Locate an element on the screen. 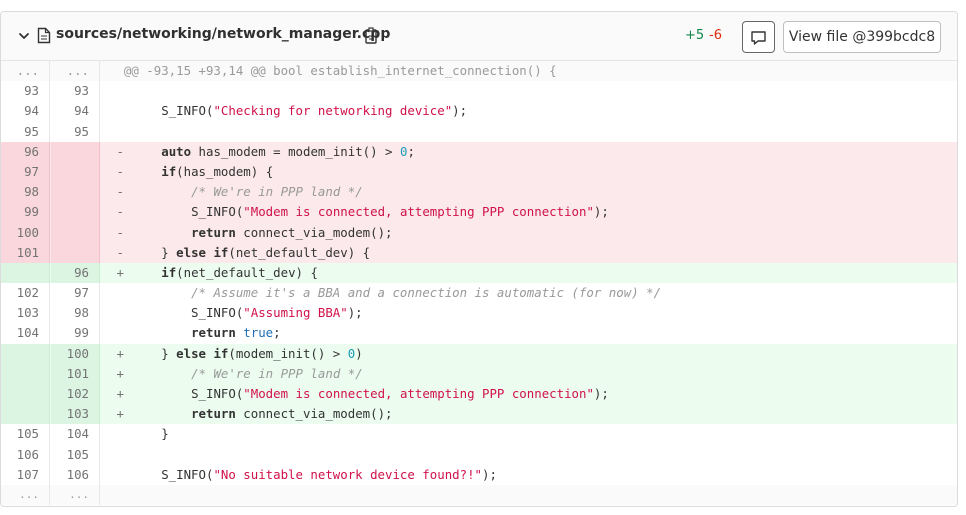  new-line-number: 99 is located at coordinates (75, 333).